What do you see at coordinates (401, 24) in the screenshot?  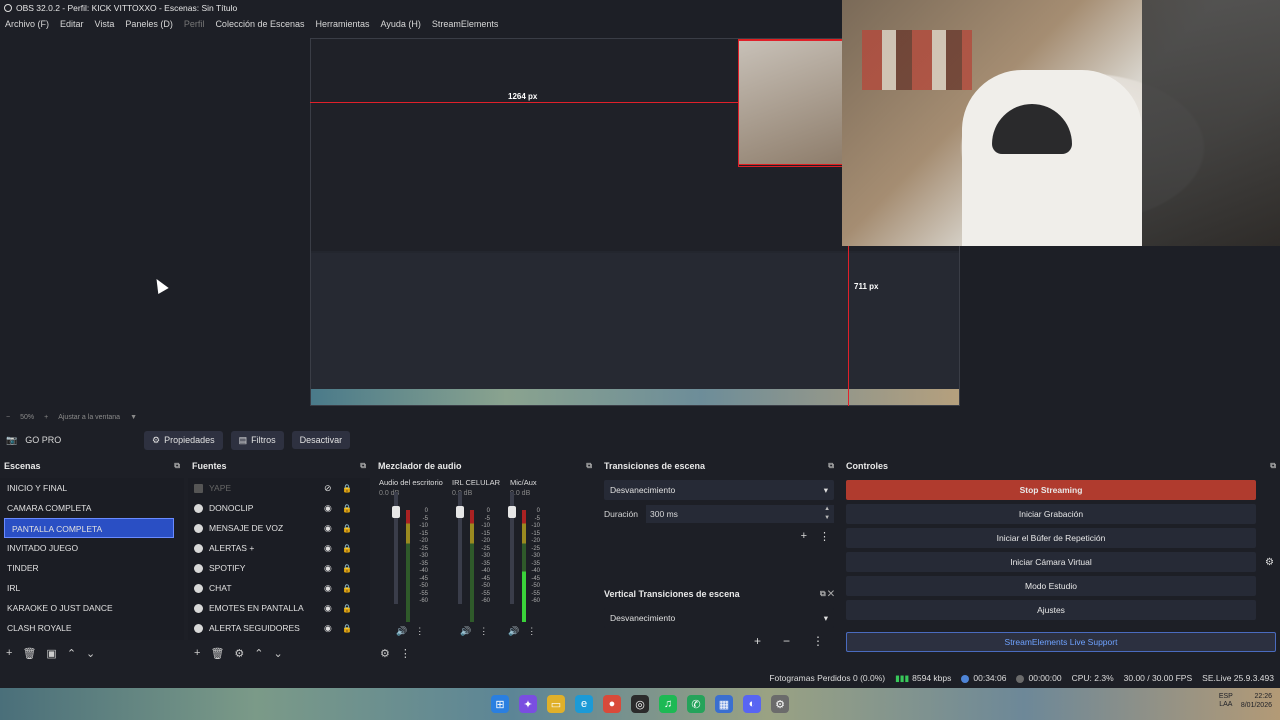 I see `menu-ayuda: Ayuda (H)` at bounding box center [401, 24].